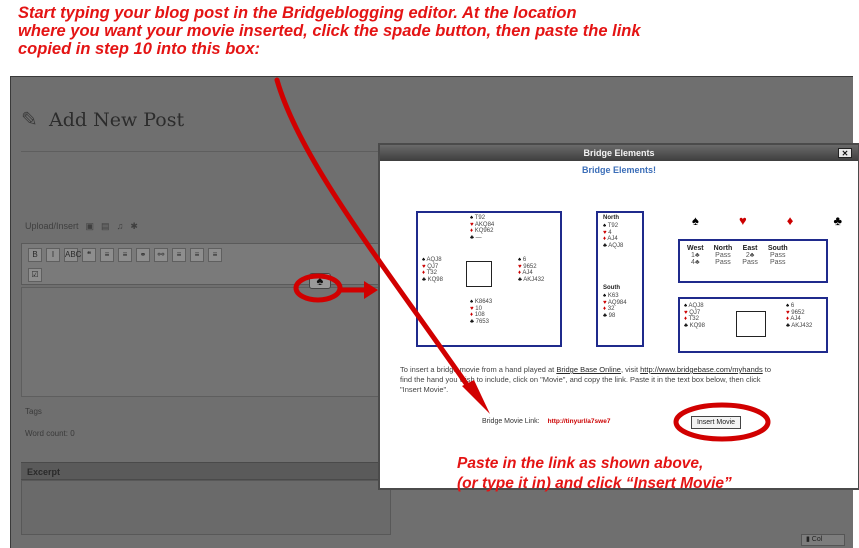 The height and width of the screenshot is (548, 859). Describe the element at coordinates (33, 411) in the screenshot. I see `tags-label: Tags` at that location.